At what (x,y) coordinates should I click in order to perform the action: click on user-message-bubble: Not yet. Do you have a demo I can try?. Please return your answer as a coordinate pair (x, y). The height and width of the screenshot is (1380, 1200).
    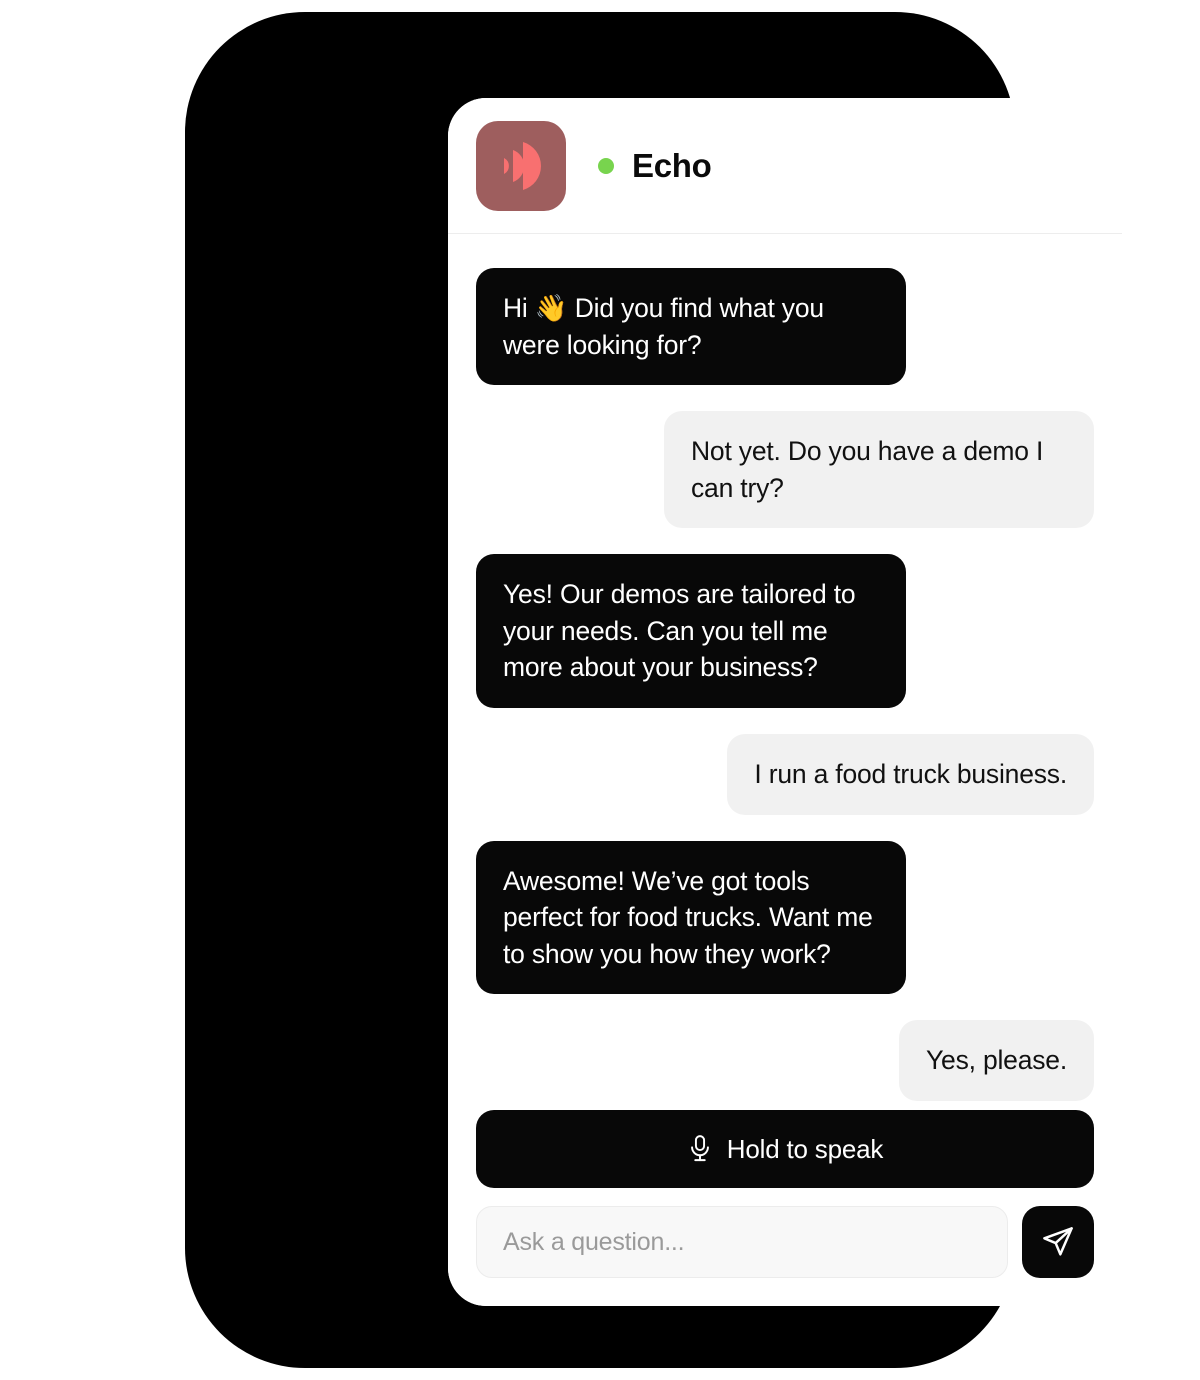
    Looking at the image, I should click on (879, 470).